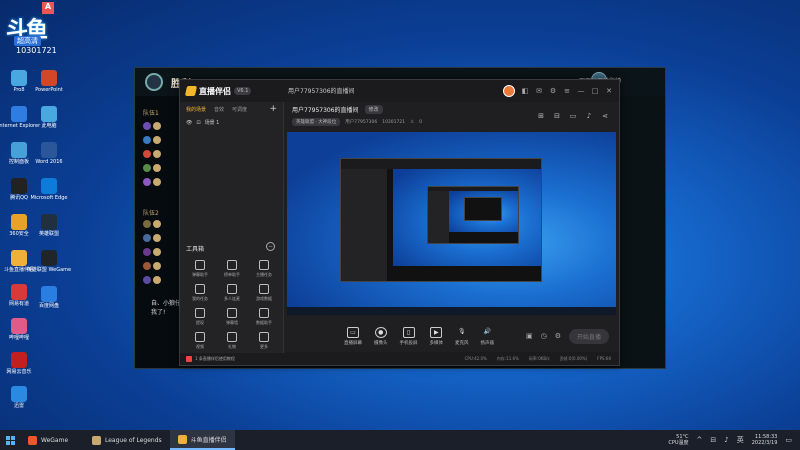  Describe the element at coordinates (788, 440) in the screenshot. I see `notification-icon: ▭` at that location.